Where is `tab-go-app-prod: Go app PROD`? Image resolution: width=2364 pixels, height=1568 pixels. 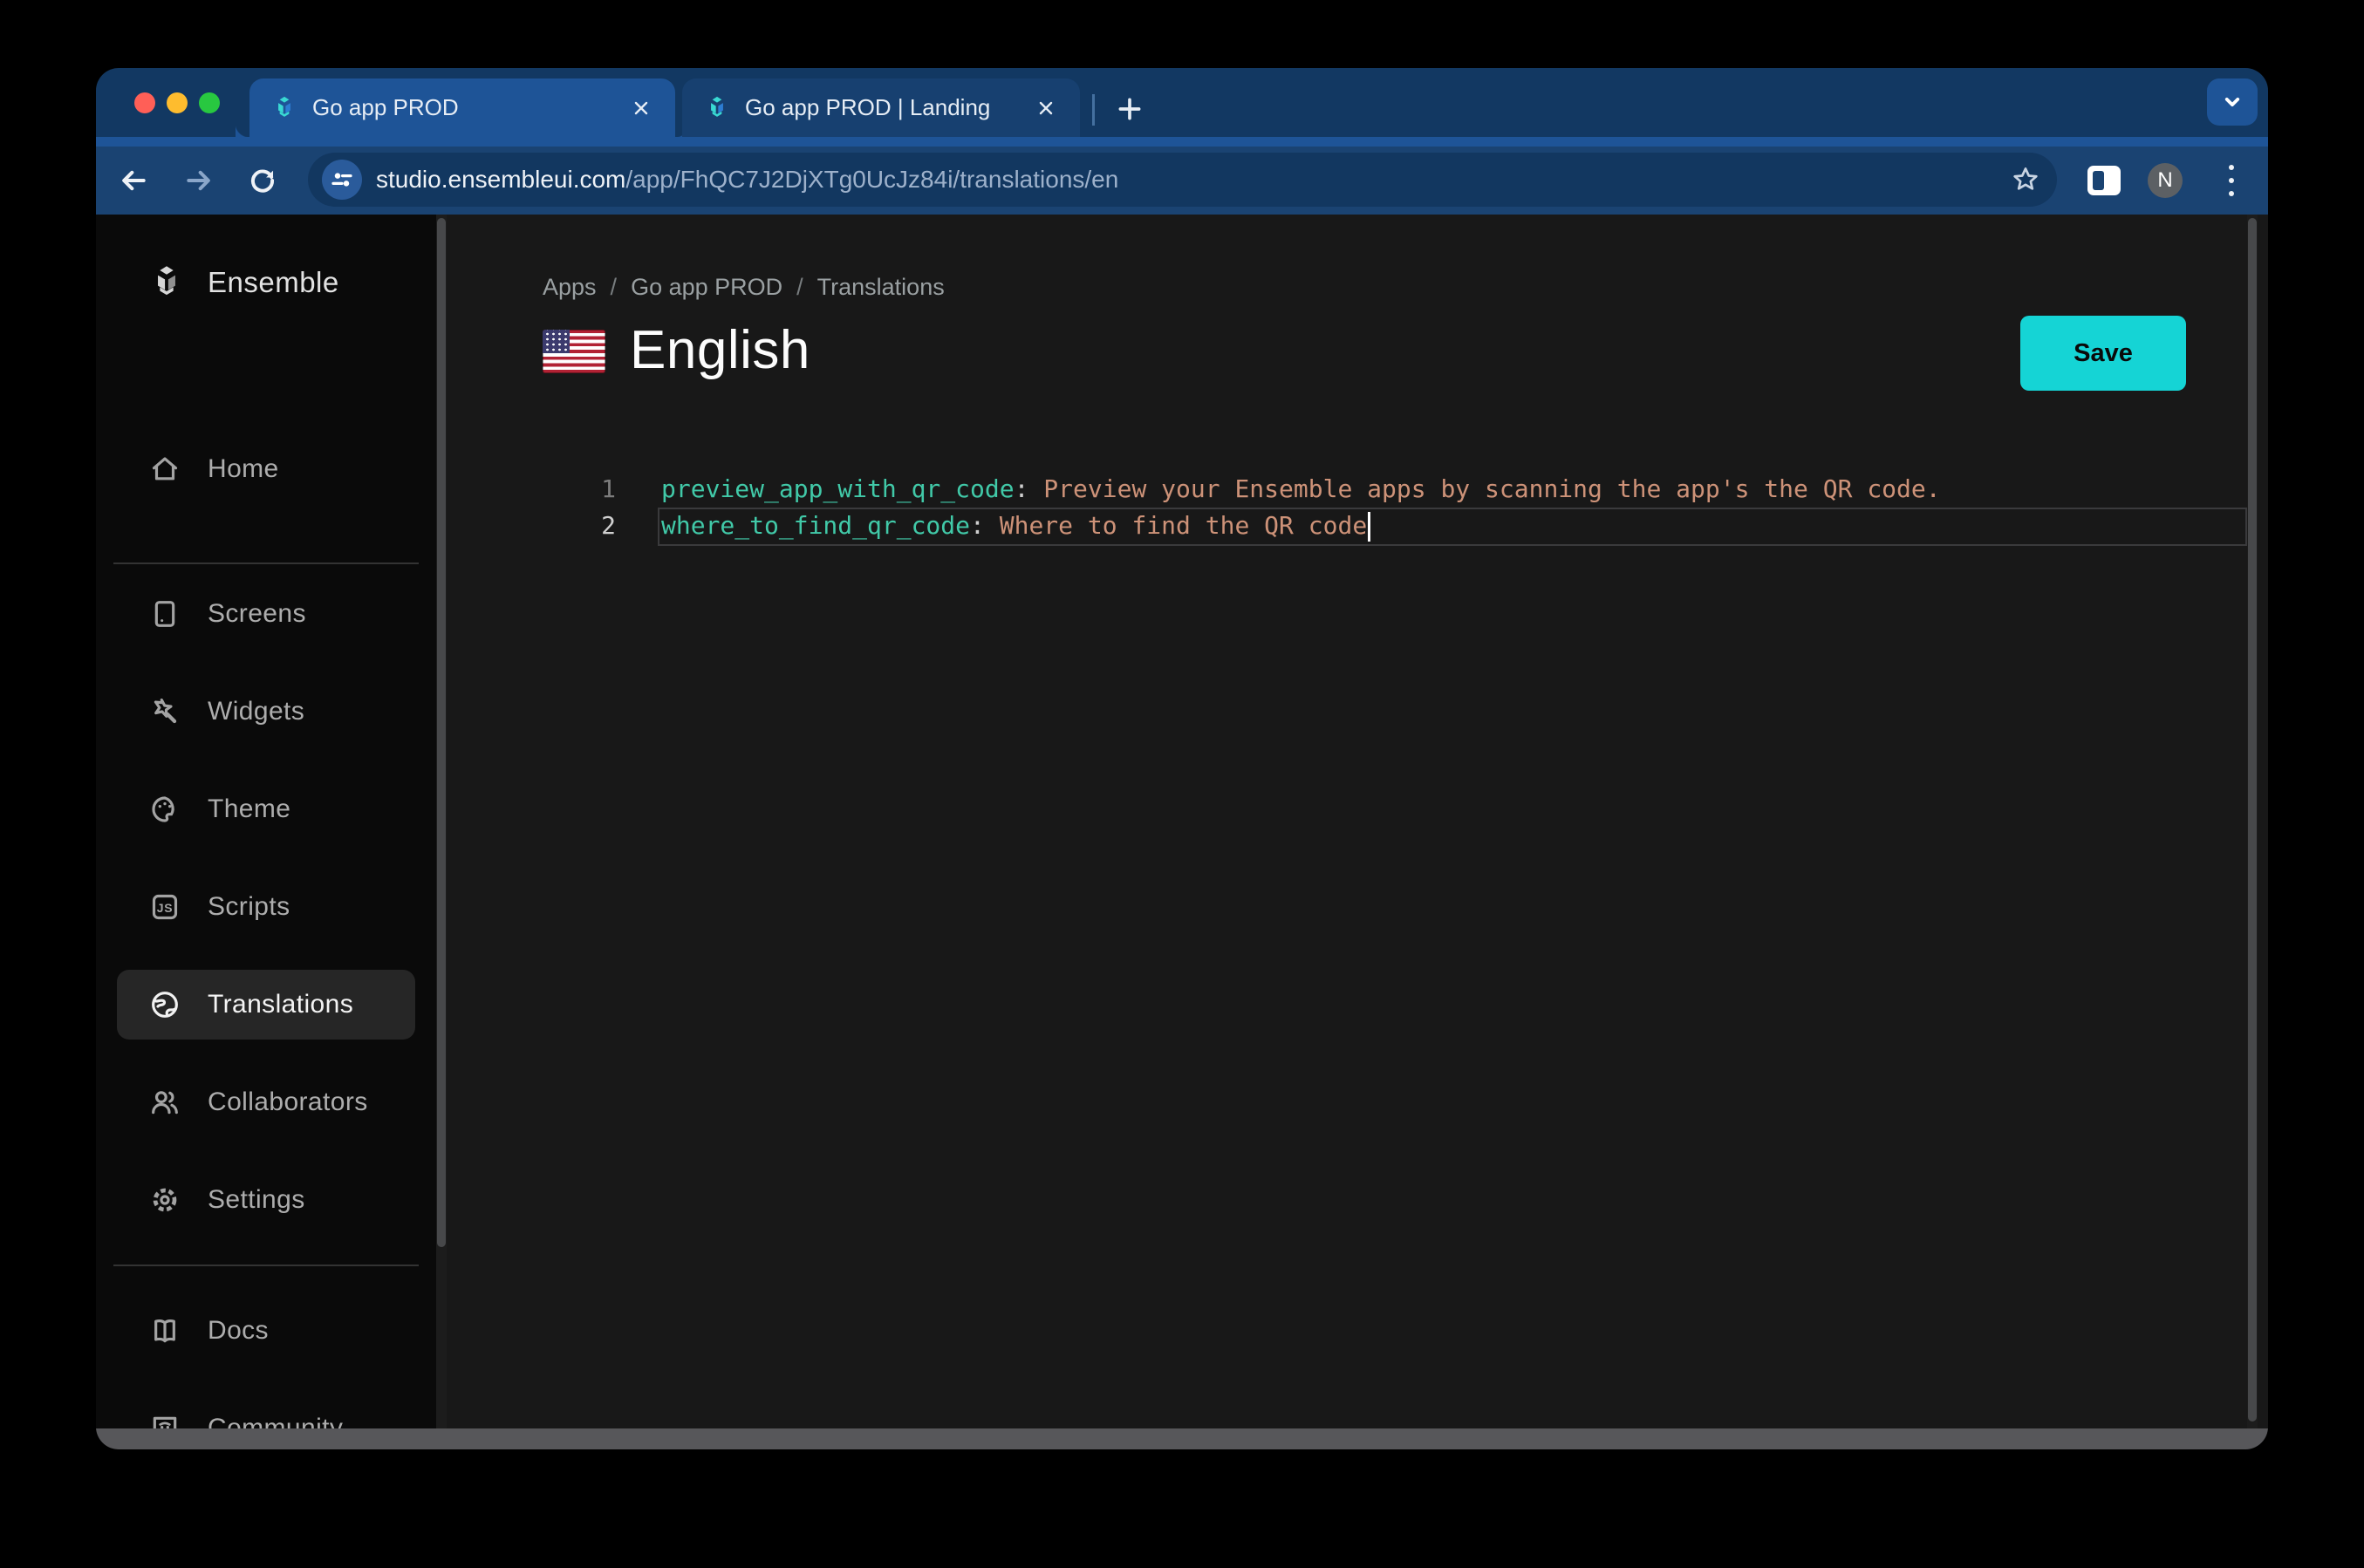
tab-go-app-prod: Go app PROD is located at coordinates (469, 107).